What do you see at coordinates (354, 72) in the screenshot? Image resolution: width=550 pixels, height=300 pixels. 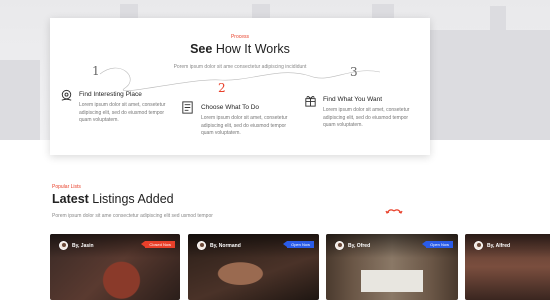 I see `step-number: 3` at bounding box center [354, 72].